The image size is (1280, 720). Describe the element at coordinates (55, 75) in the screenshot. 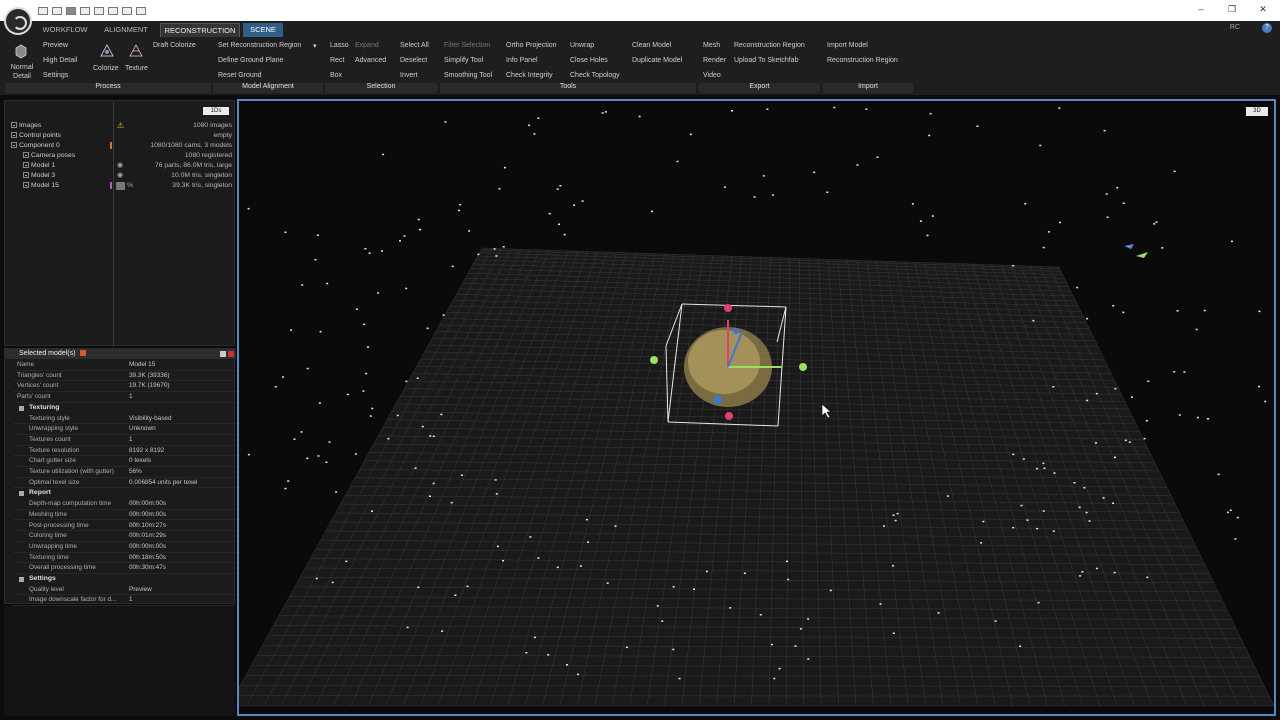

I see `settings-button: Settings` at that location.